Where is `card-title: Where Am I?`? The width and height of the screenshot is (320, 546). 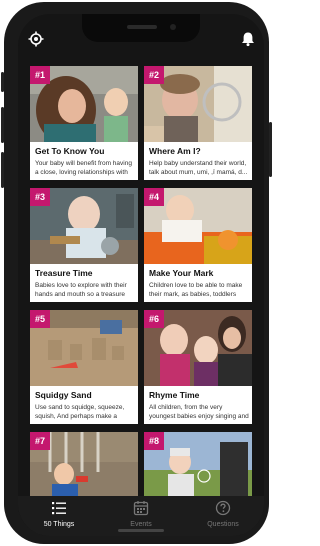 card-title: Where Am I? is located at coordinates (175, 151).